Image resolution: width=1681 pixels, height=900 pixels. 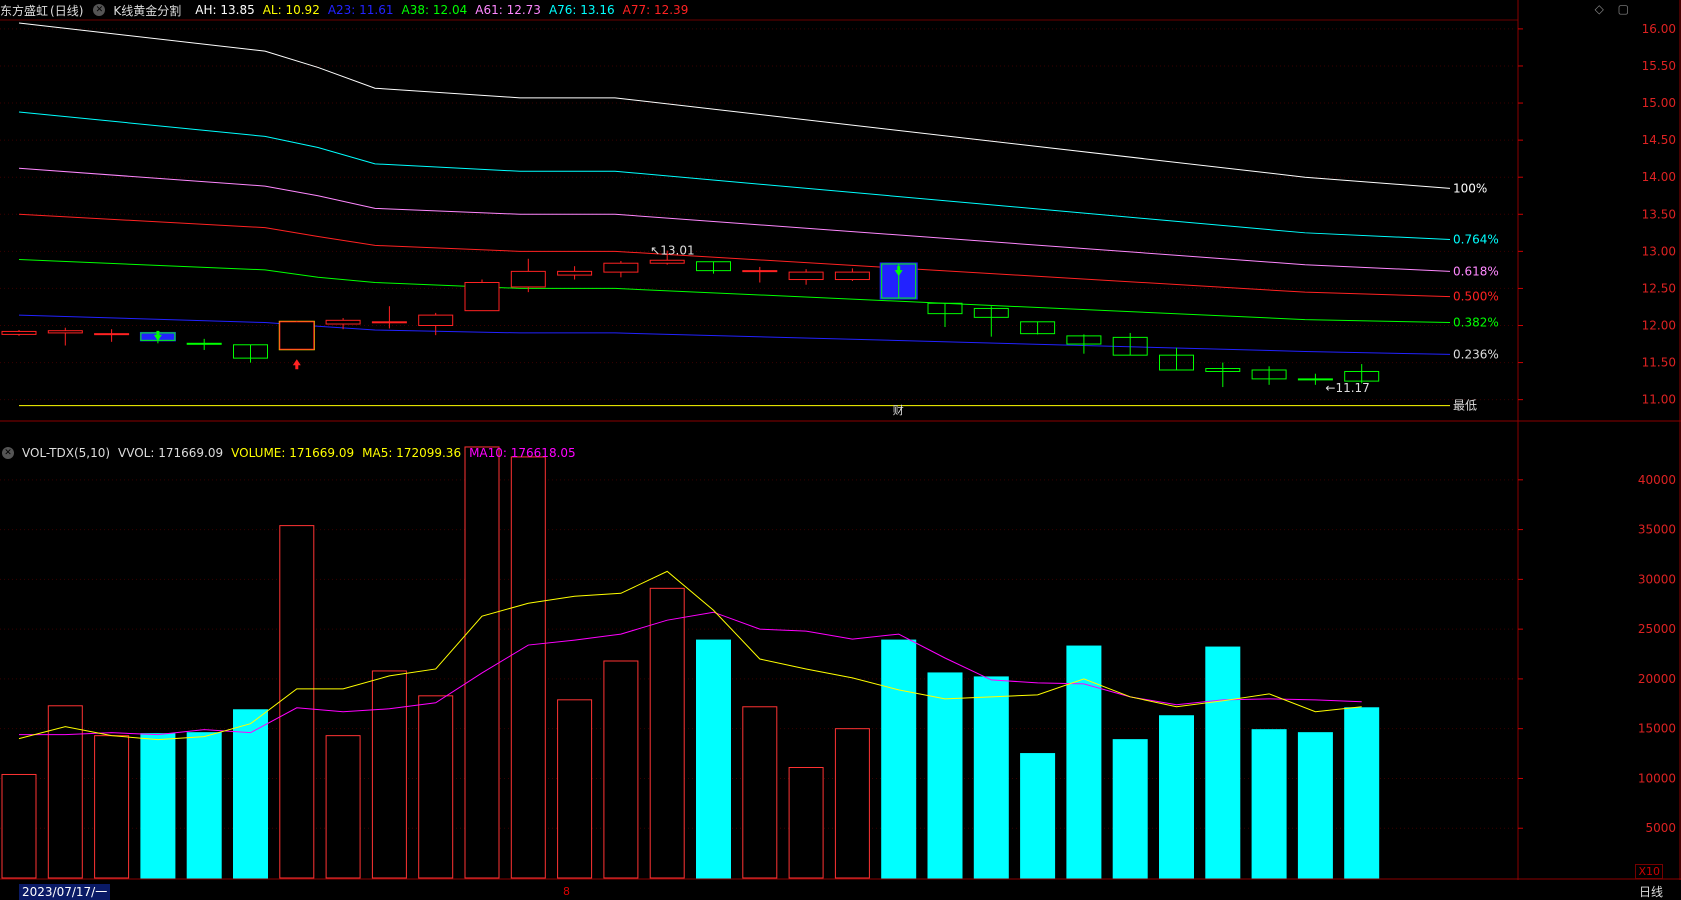 What do you see at coordinates (1649, 871) in the screenshot?
I see `unit-badge: X10` at bounding box center [1649, 871].